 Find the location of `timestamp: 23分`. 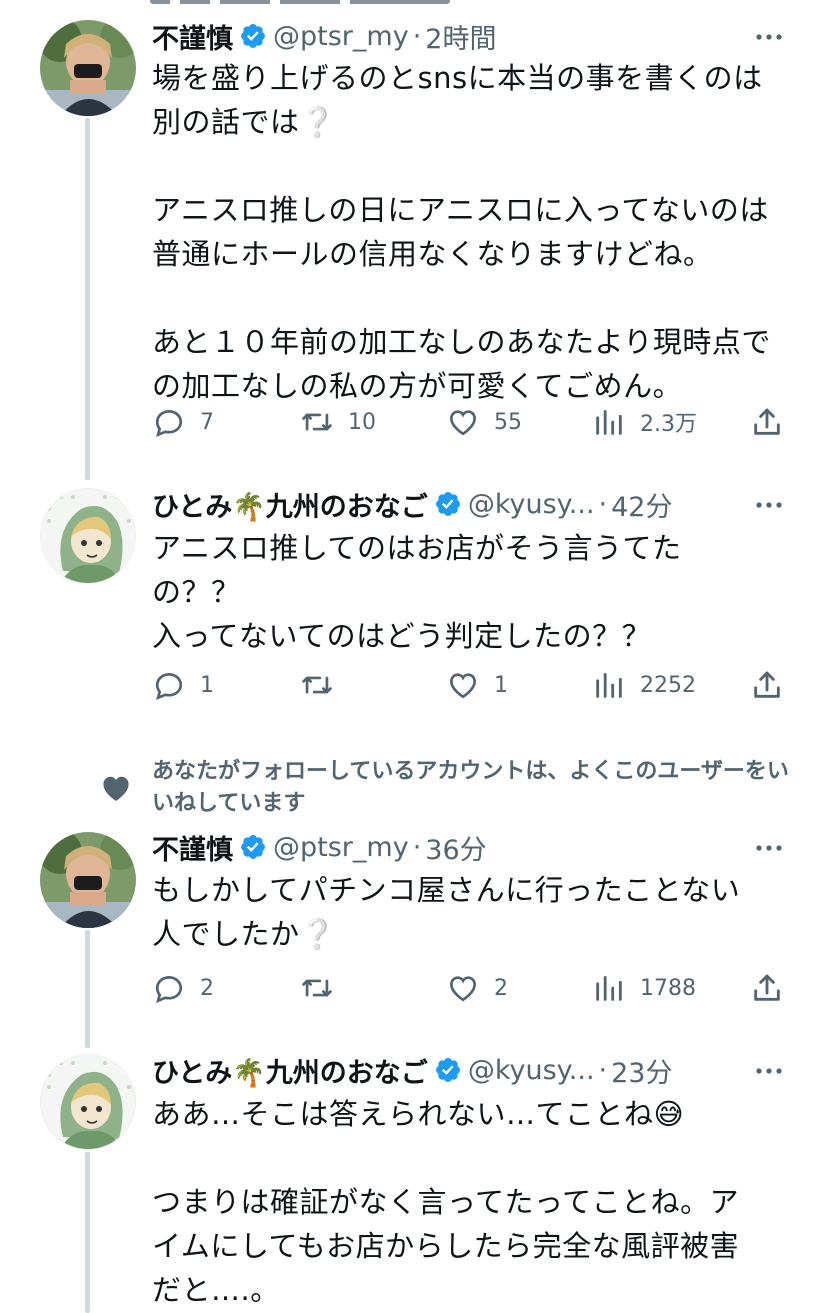

timestamp: 23分 is located at coordinates (641, 1070).